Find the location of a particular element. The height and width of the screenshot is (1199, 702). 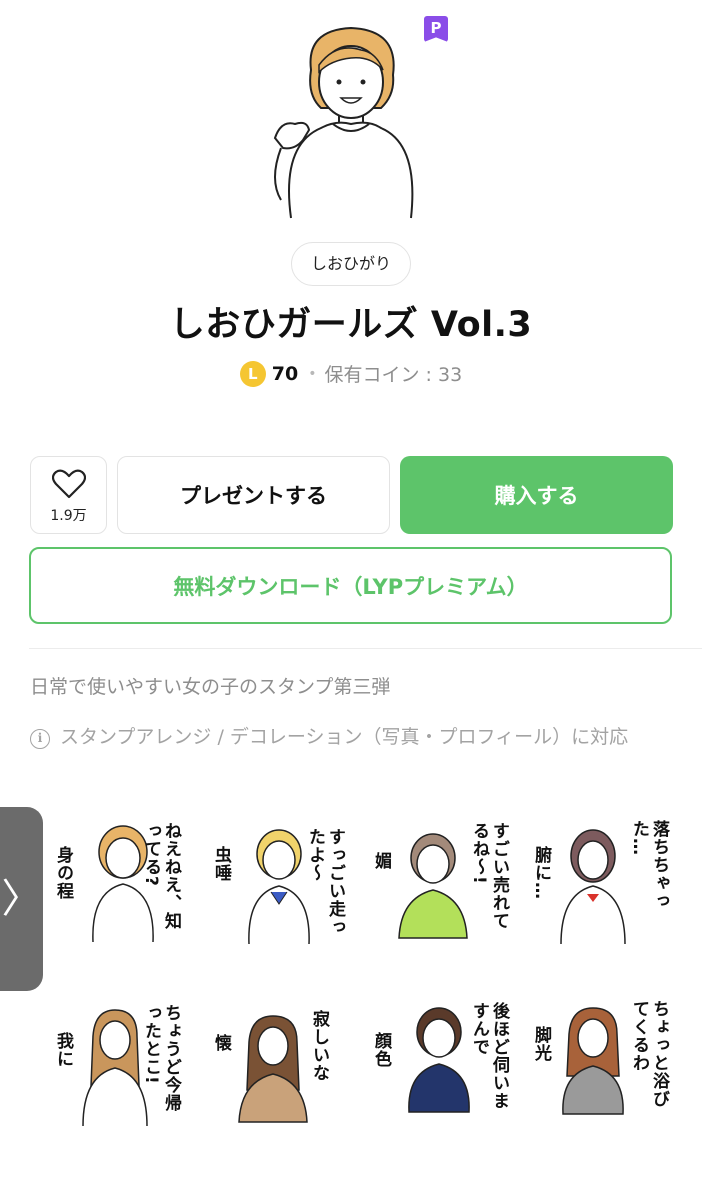

sticker-item: 脚光 ちょっと浴びてくるわ is located at coordinates (600, 1063).